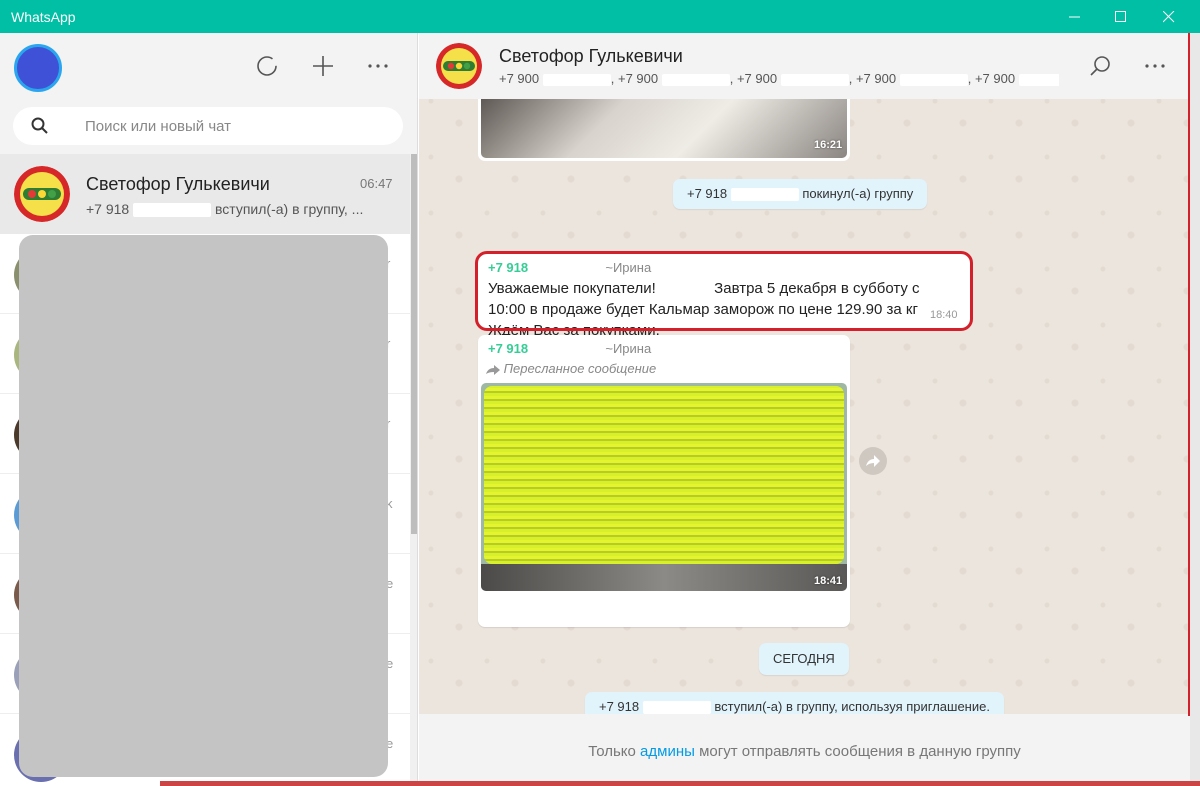  Describe the element at coordinates (680, 783) in the screenshot. I see `desktop-background` at that location.